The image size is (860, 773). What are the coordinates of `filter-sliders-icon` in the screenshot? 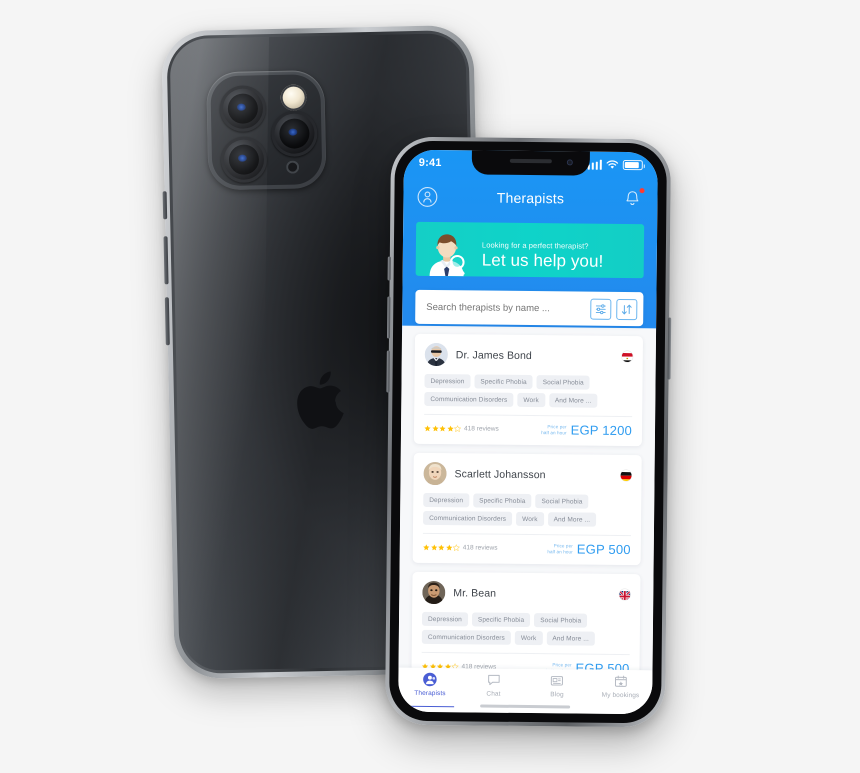 It's located at (601, 309).